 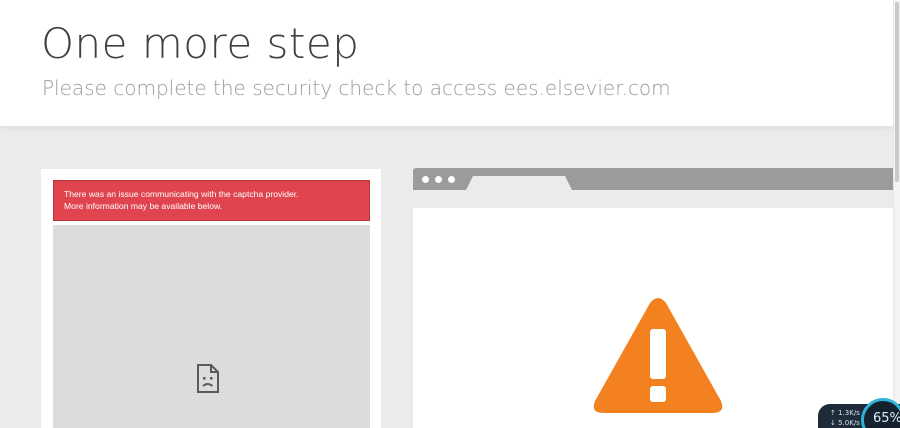 I want to click on scrollbar-thumb, so click(x=897, y=92).